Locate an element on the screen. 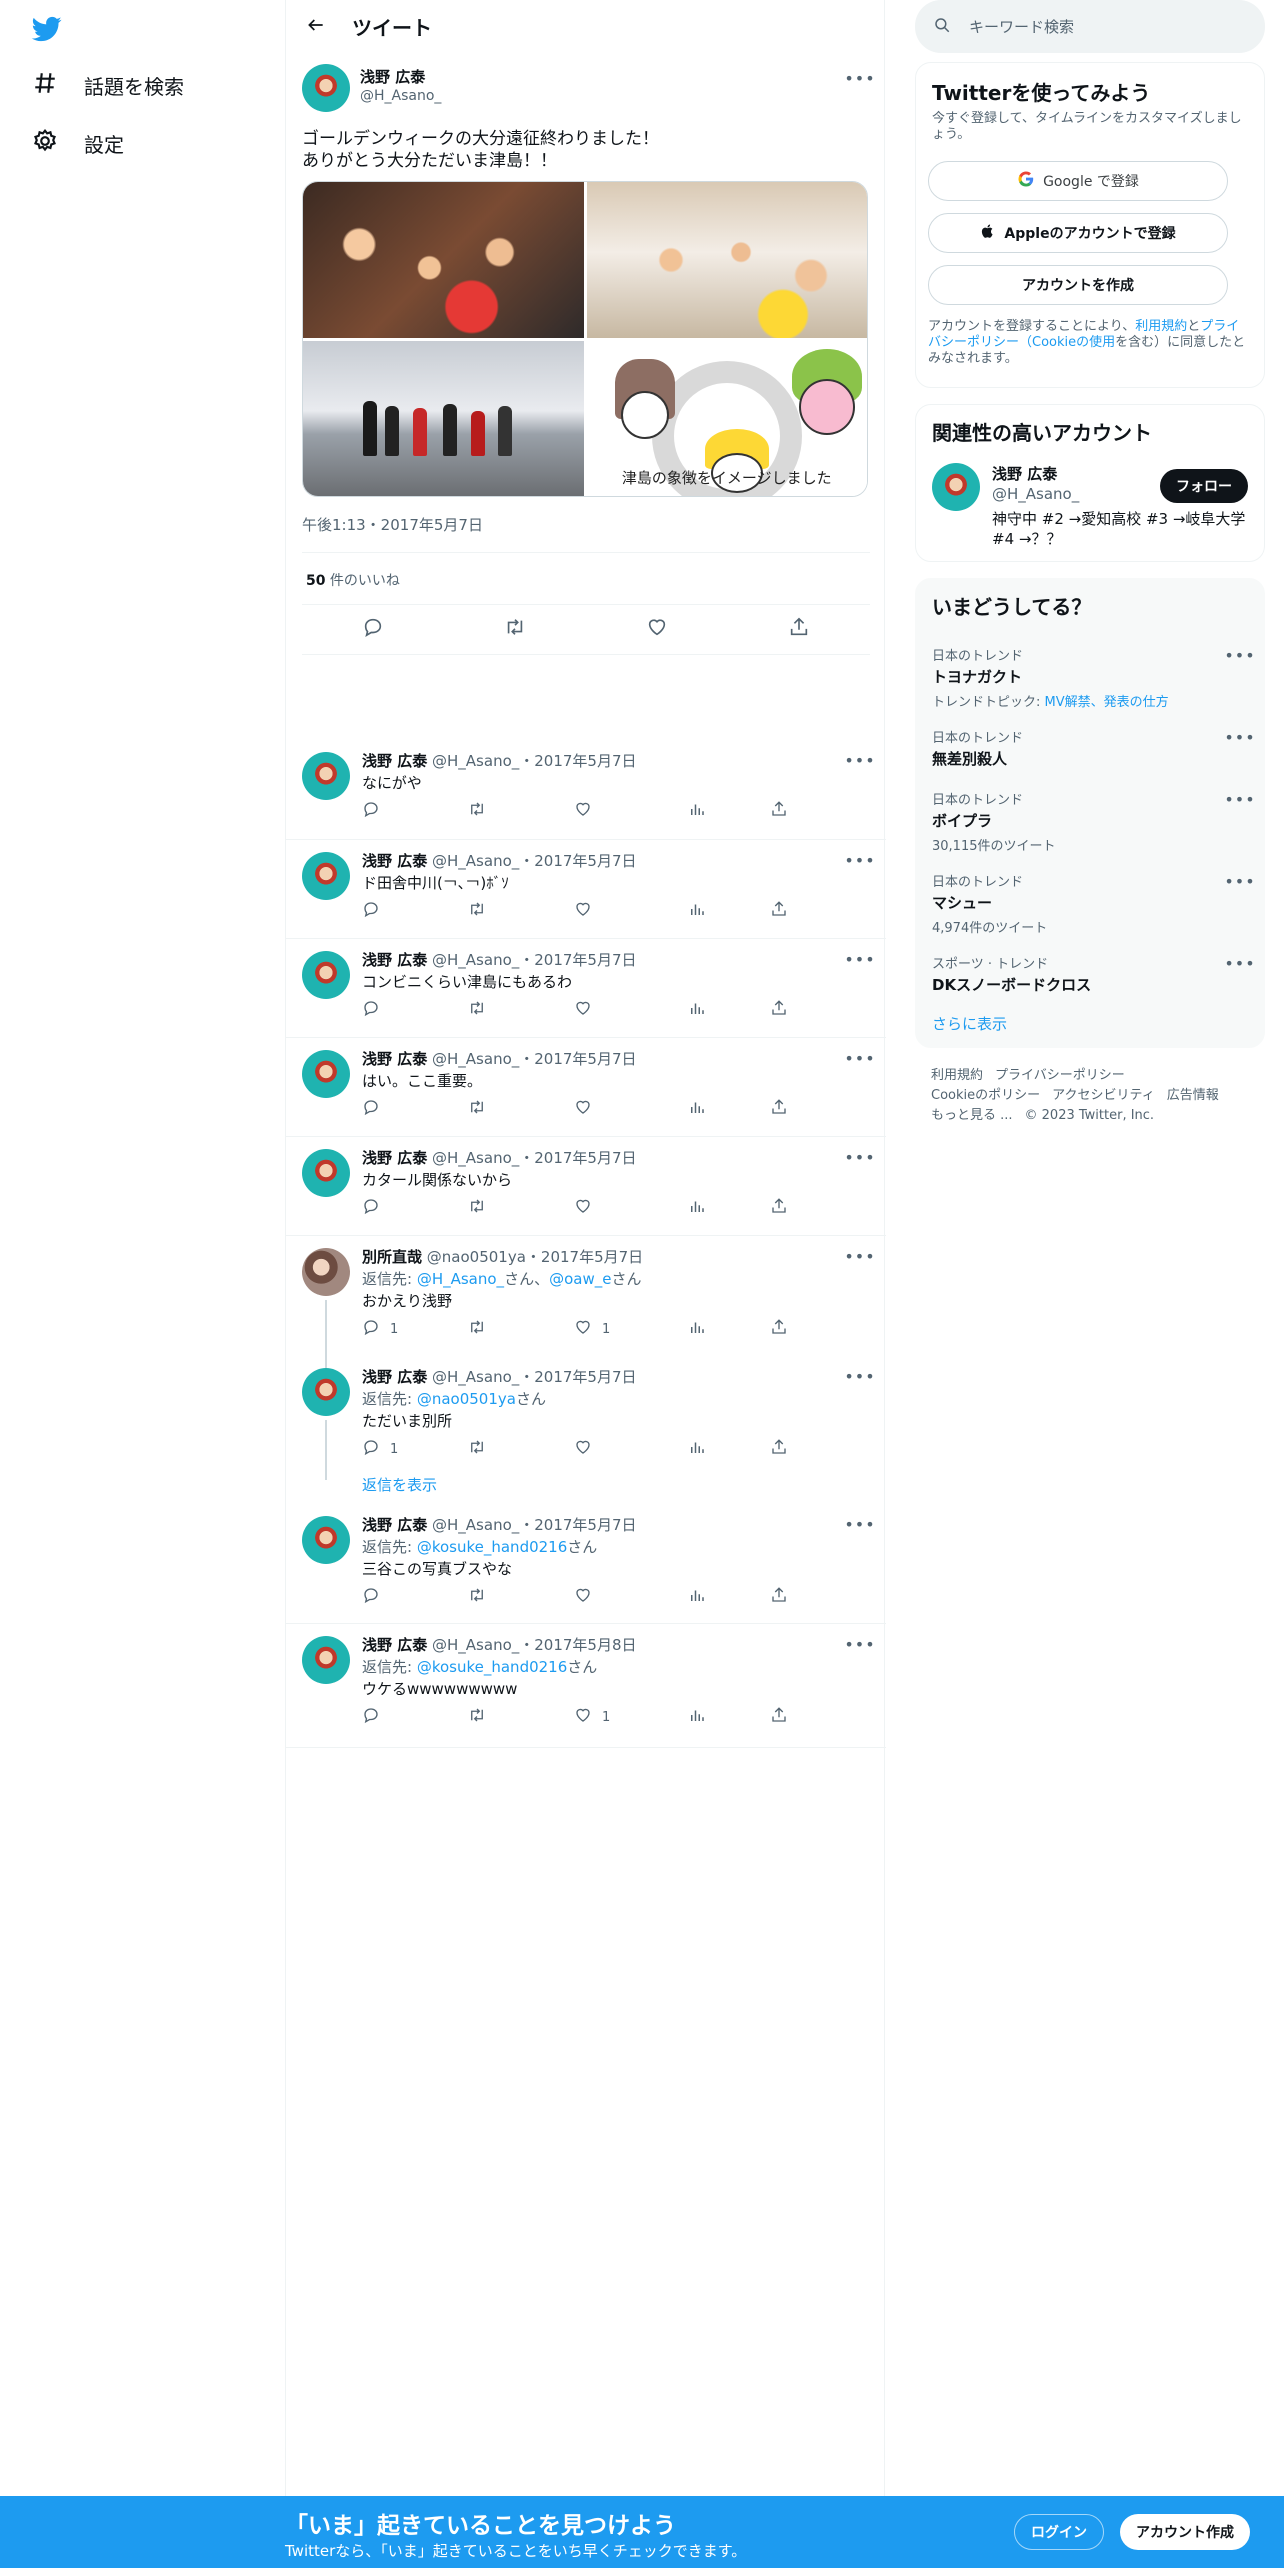  terms-link: 利用規約 is located at coordinates (1161, 326).